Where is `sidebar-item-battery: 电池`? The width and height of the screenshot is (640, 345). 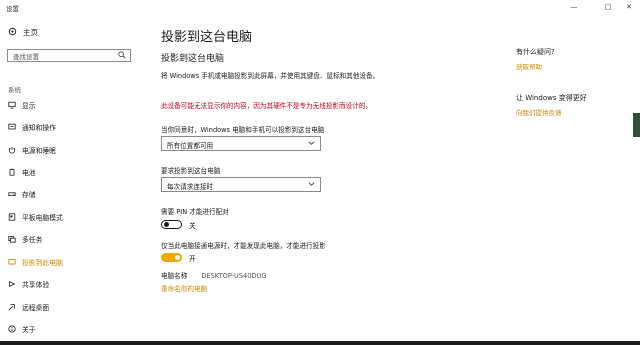
sidebar-item-battery: 电池 is located at coordinates (73, 173).